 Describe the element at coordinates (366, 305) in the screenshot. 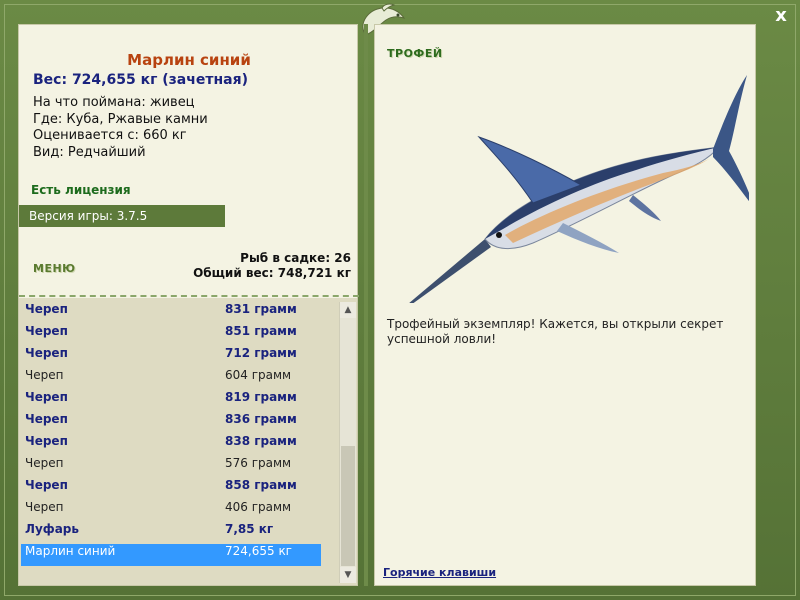

I see `panel-divider` at that location.